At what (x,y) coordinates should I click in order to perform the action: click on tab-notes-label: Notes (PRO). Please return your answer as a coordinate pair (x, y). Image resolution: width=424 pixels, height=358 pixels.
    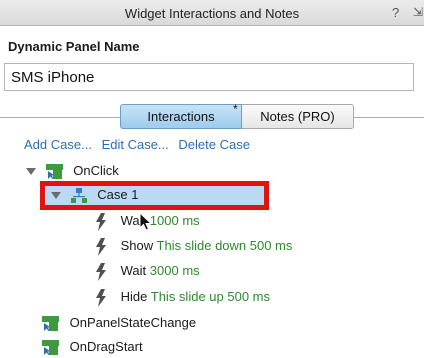
    Looking at the image, I should click on (297, 116).